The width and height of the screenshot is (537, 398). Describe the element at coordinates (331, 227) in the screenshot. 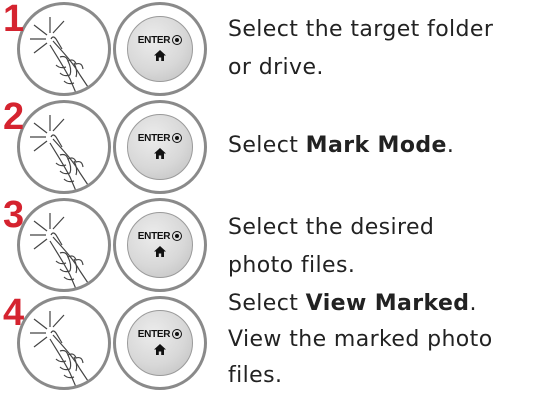

I see `step-text-line: Select the desired` at that location.